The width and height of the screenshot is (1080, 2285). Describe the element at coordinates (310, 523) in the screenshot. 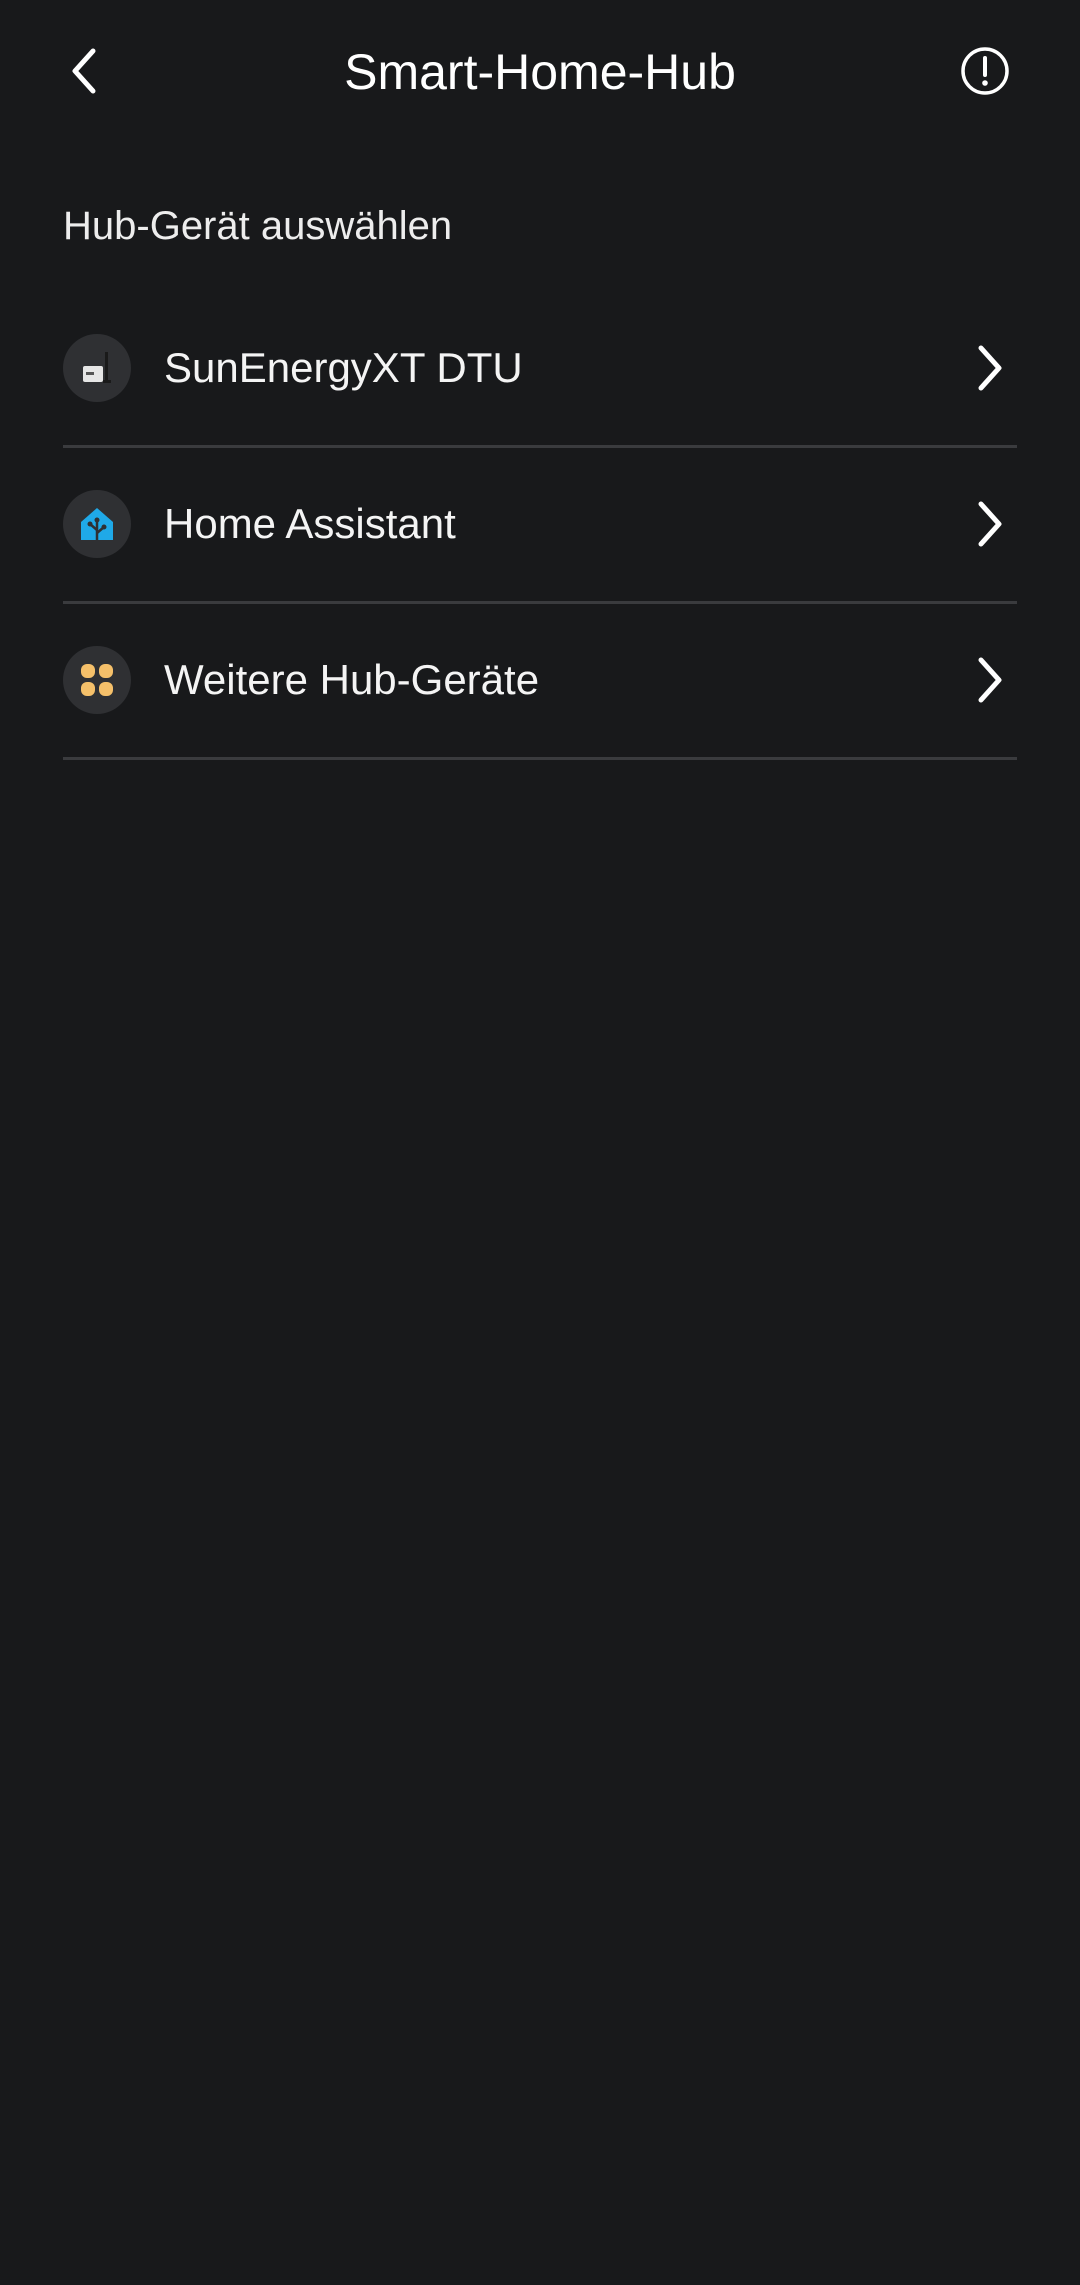

I see `list-item-label: Home Assistant` at that location.